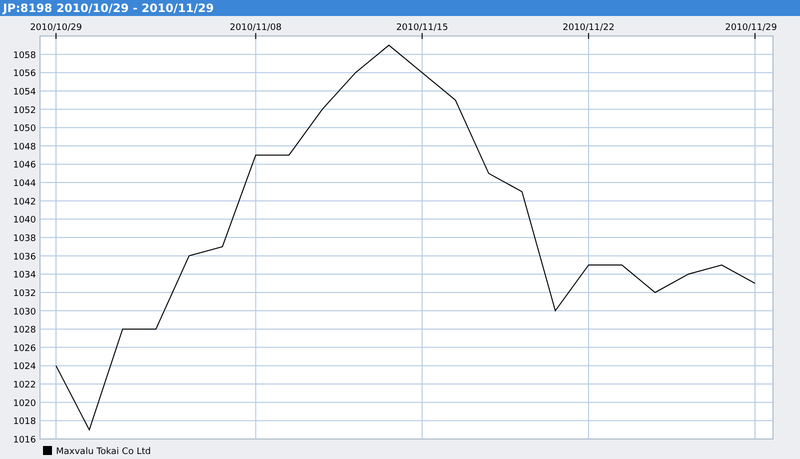 The width and height of the screenshot is (800, 459). Describe the element at coordinates (24, 312) in the screenshot. I see `y-axis-label: 1030` at that location.